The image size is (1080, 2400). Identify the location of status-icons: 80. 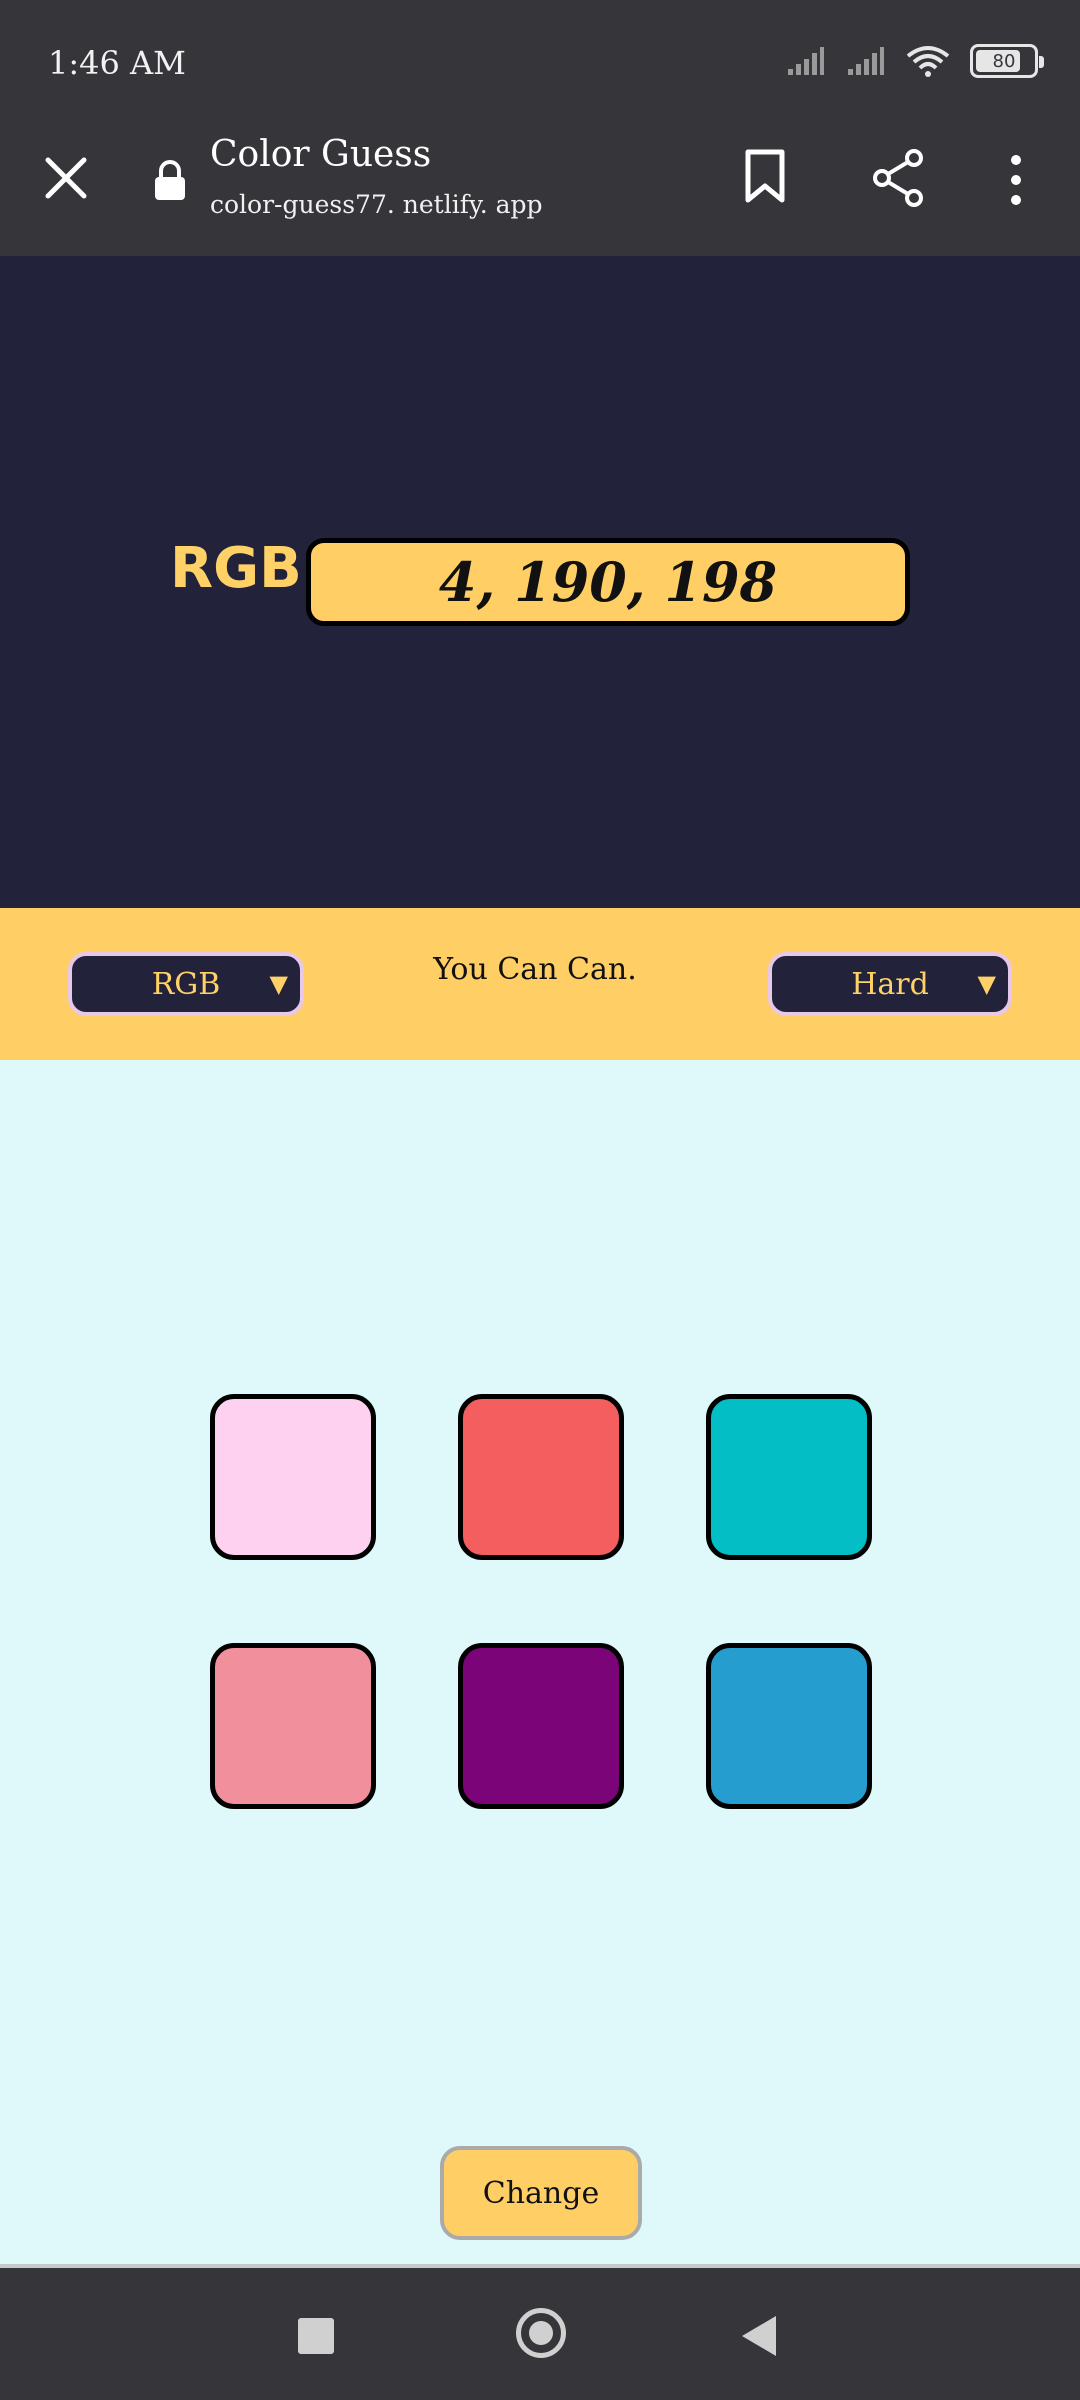
(915, 61).